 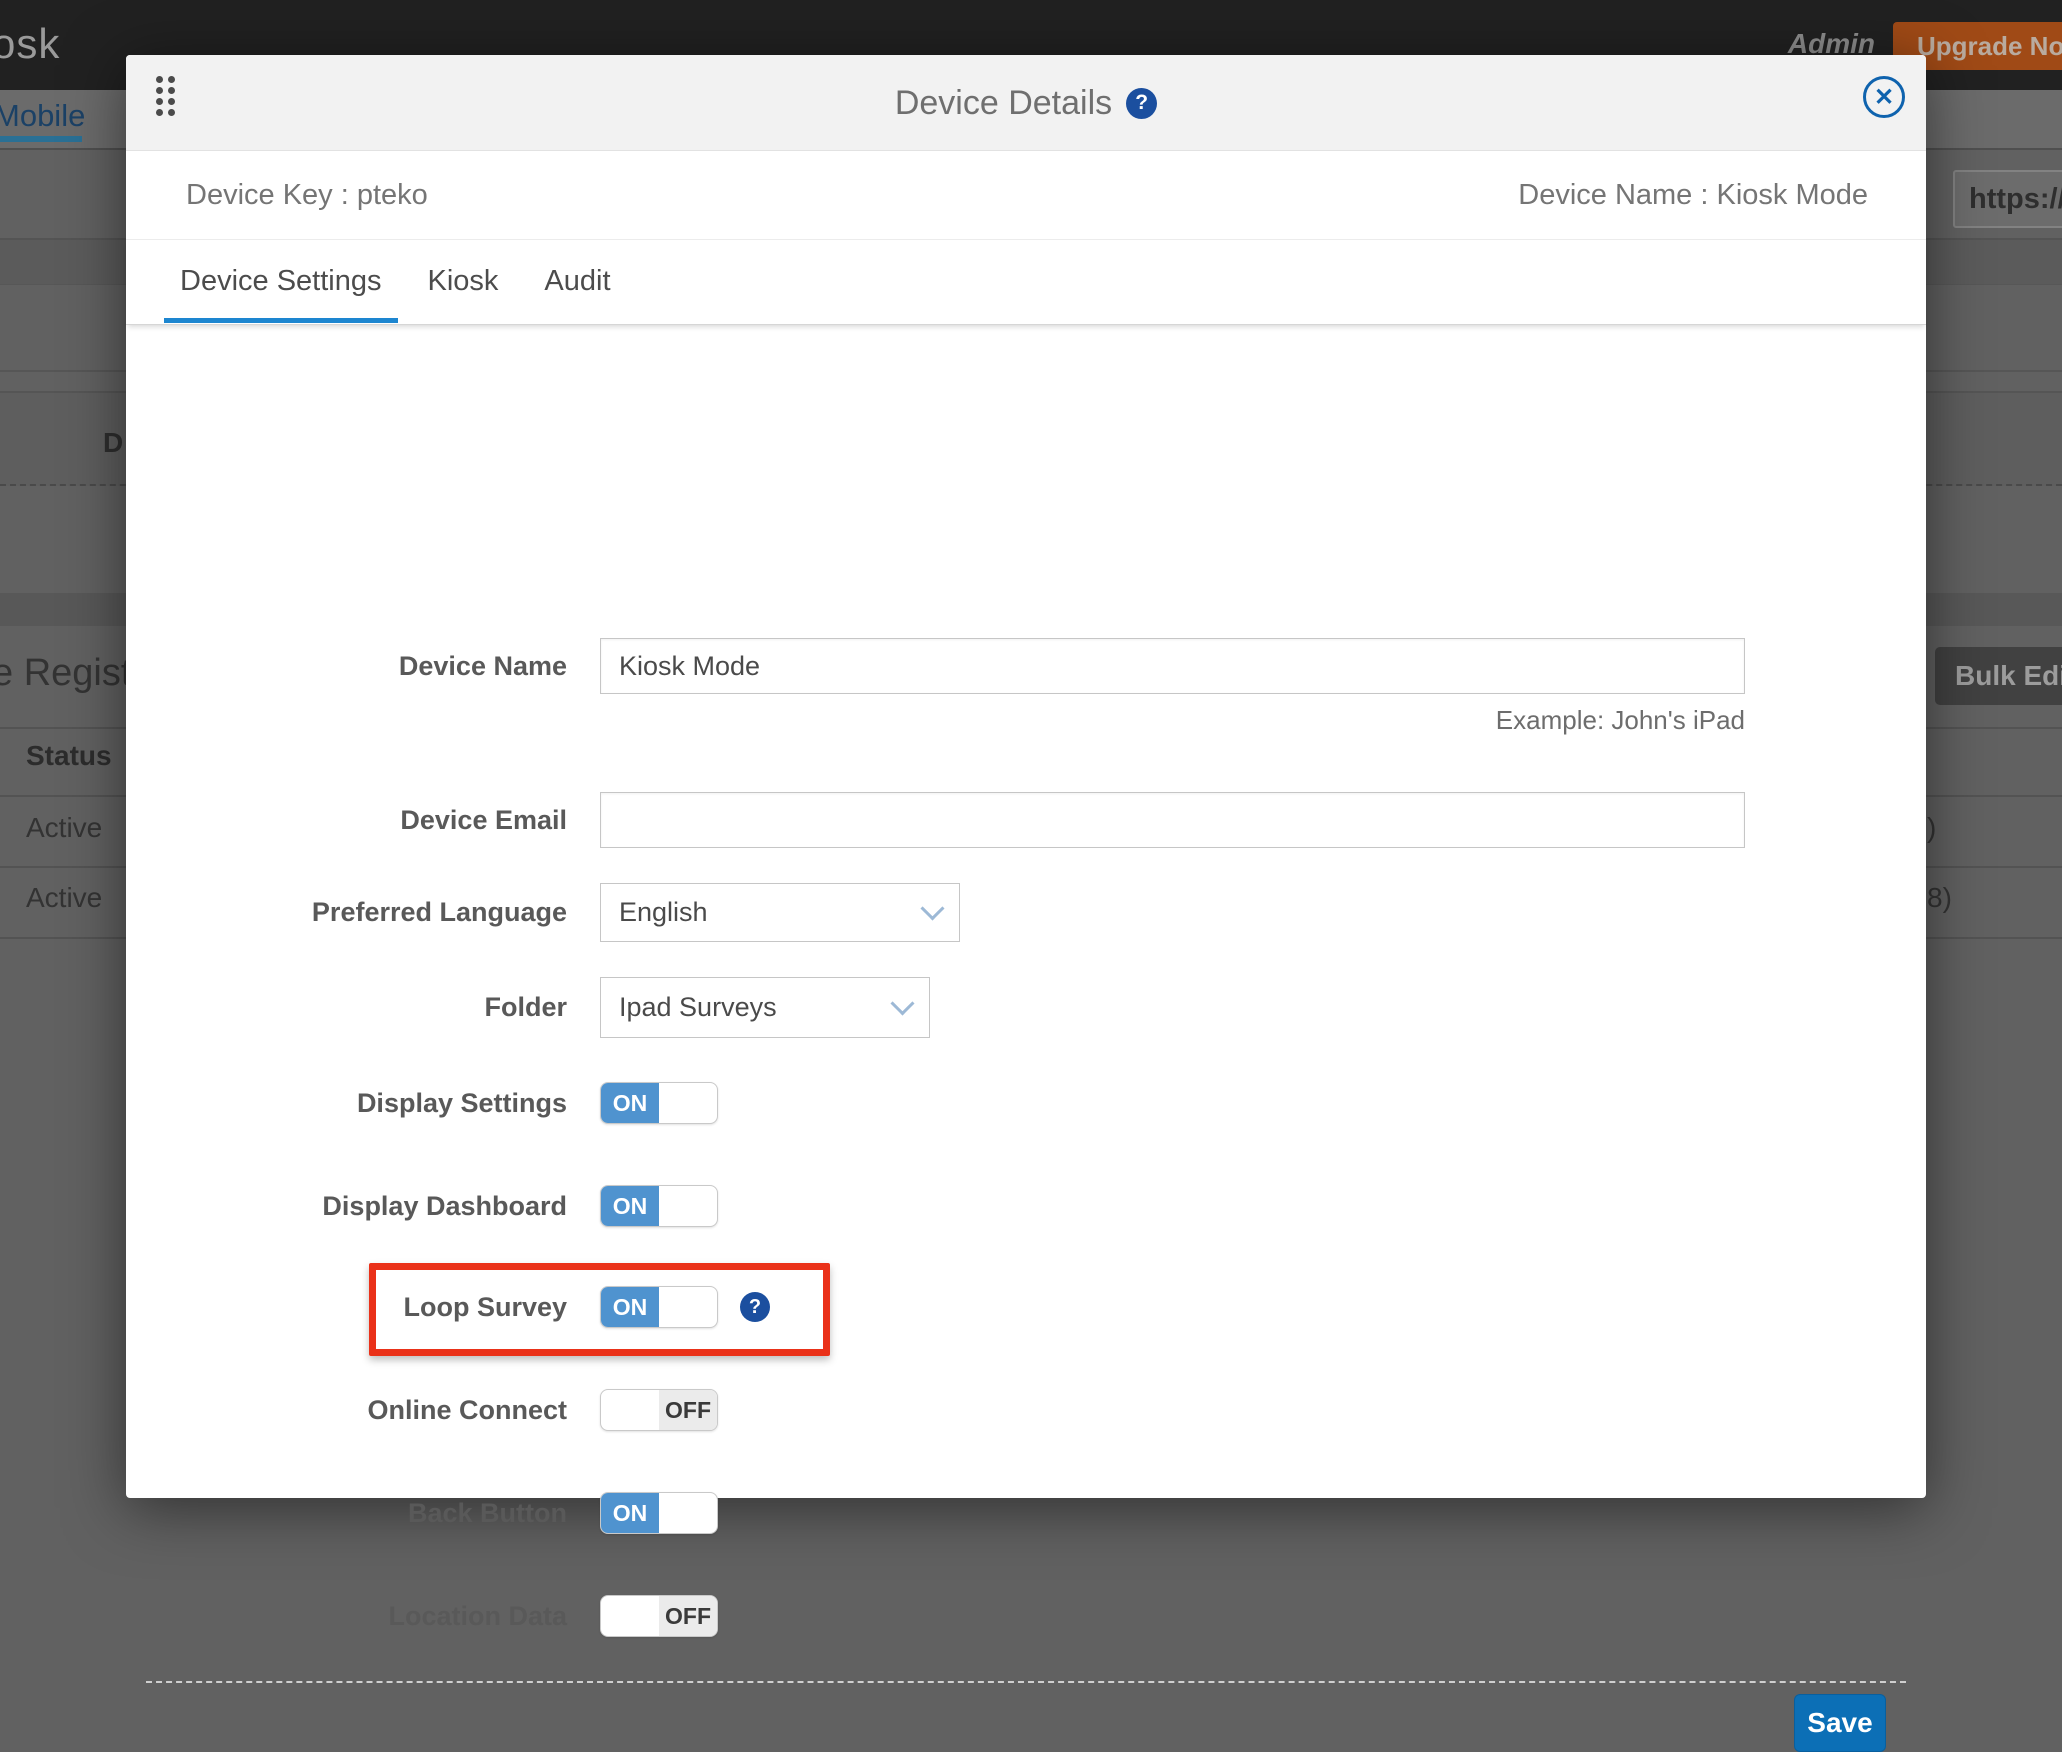 What do you see at coordinates (1172, 820) in the screenshot?
I see `device-email-field` at bounding box center [1172, 820].